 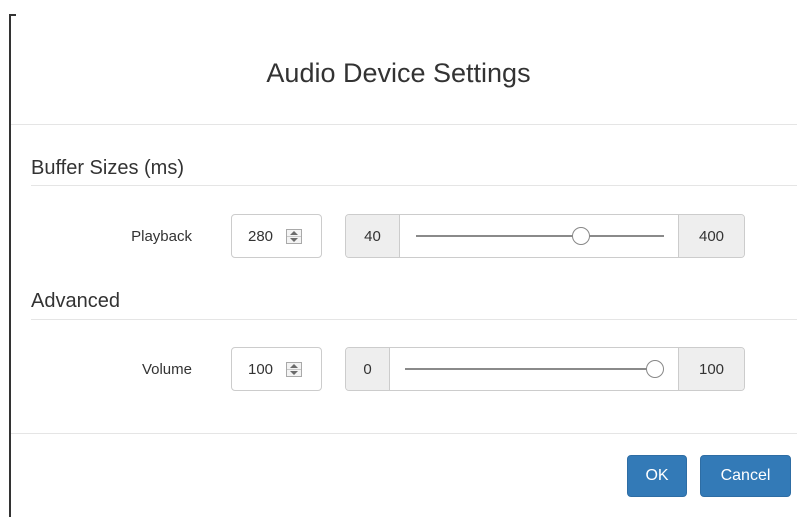 What do you see at coordinates (532, 369) in the screenshot?
I see `volume-slider-track` at bounding box center [532, 369].